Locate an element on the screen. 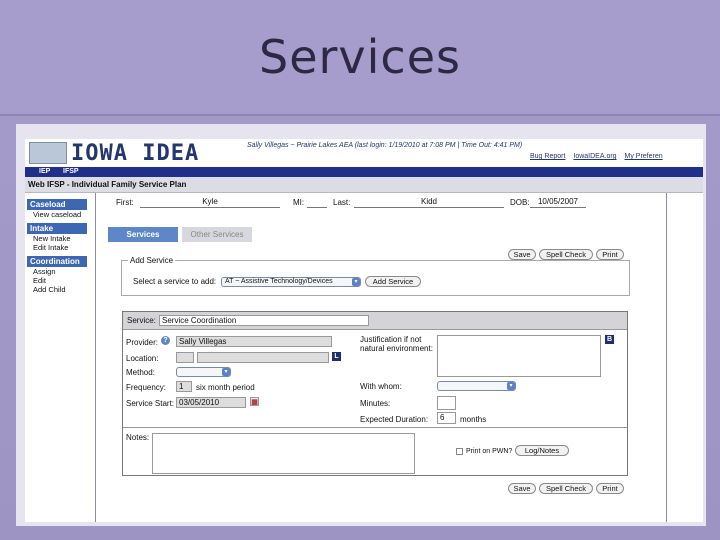  save-button-bottom: Save is located at coordinates (522, 488).